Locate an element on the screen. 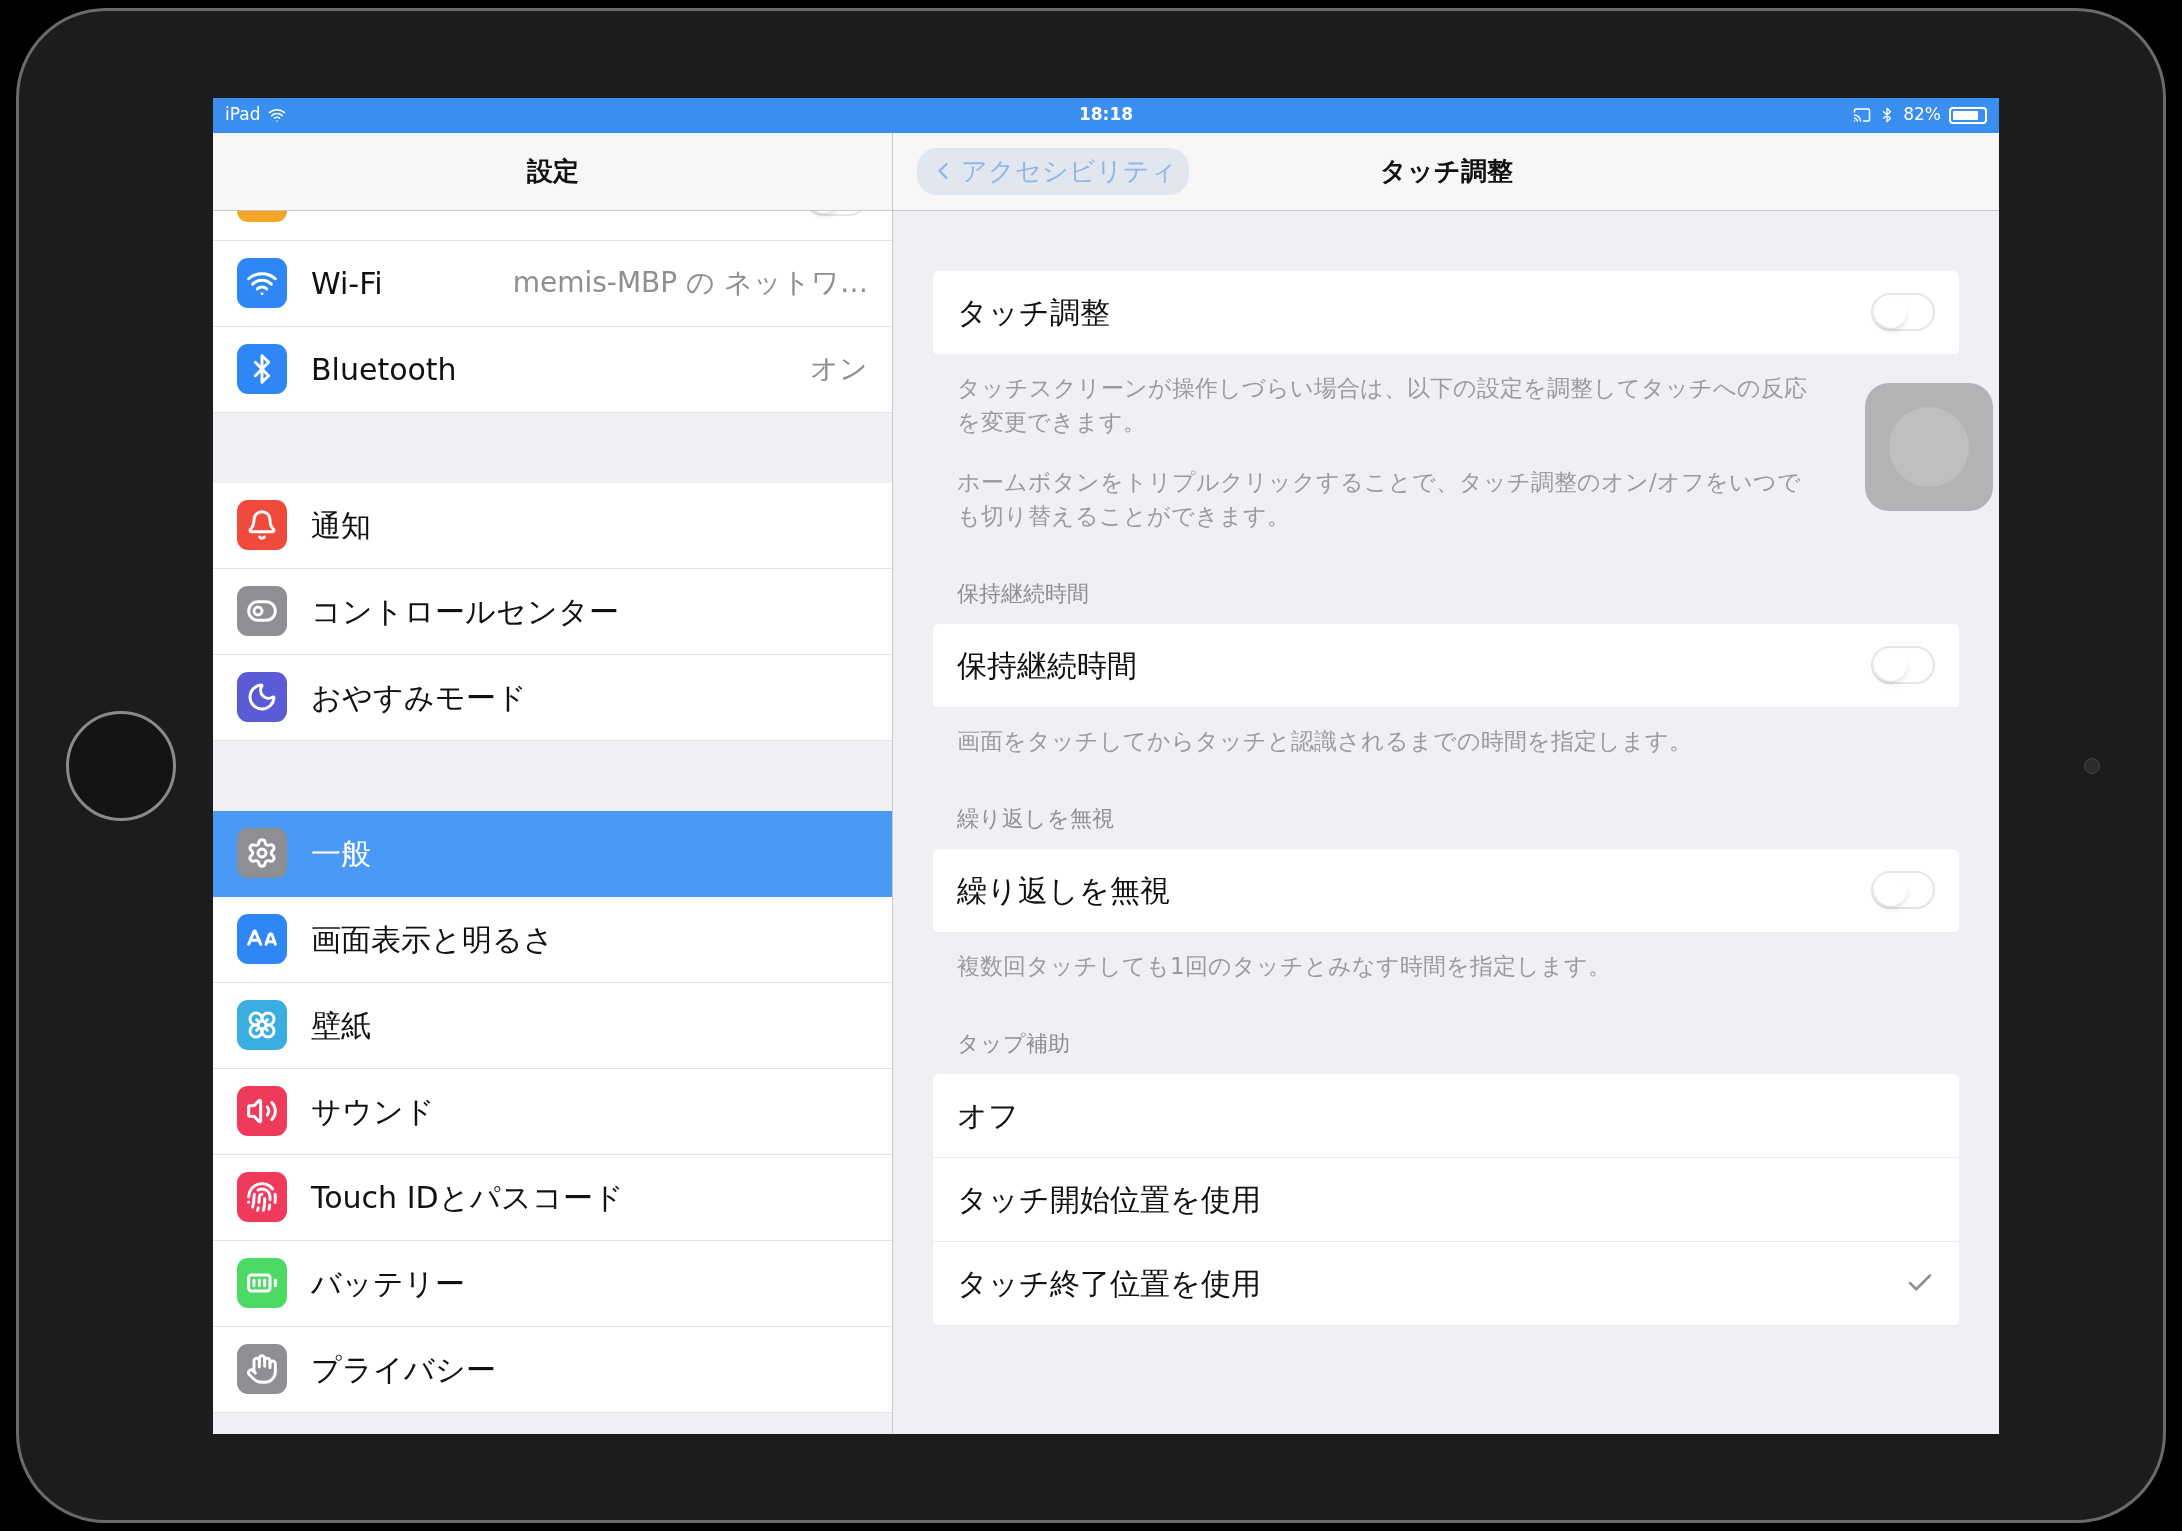 The height and width of the screenshot is (1531, 2182). detail-row: タッチ調整 is located at coordinates (1446, 312).